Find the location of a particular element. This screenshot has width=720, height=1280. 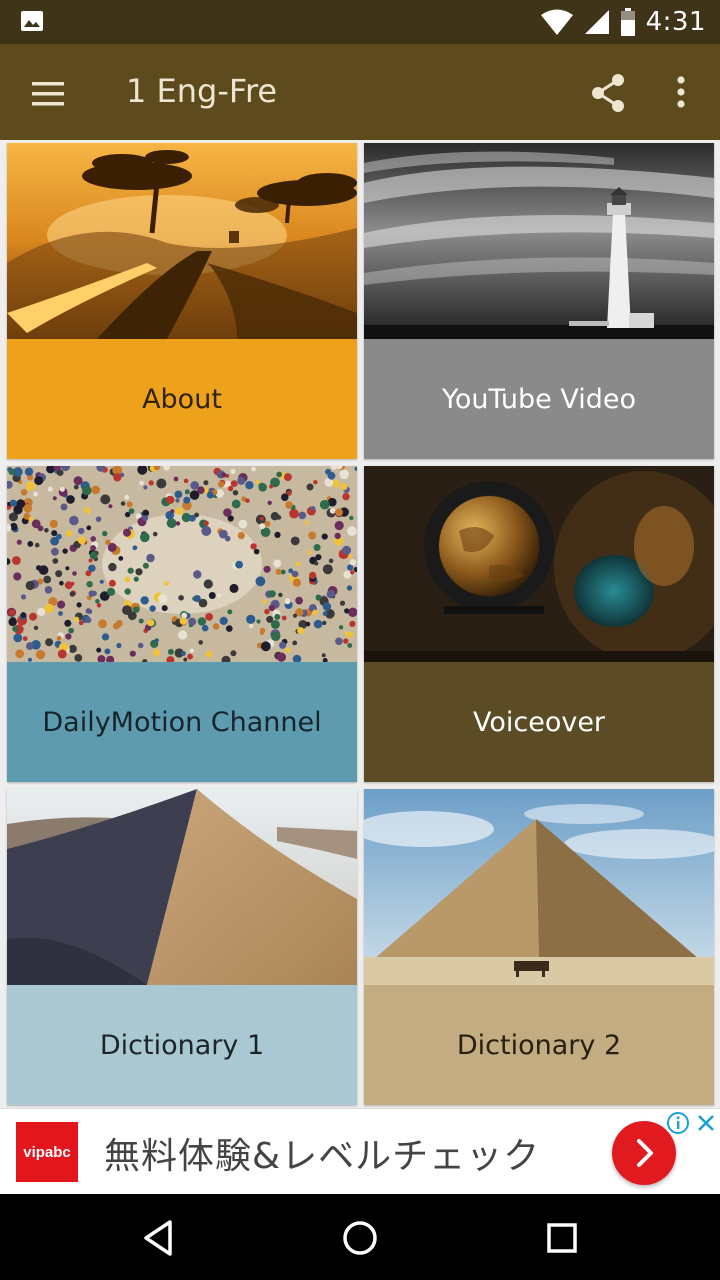

tile-dictionary-2: Dictionary 2 is located at coordinates (539, 947).